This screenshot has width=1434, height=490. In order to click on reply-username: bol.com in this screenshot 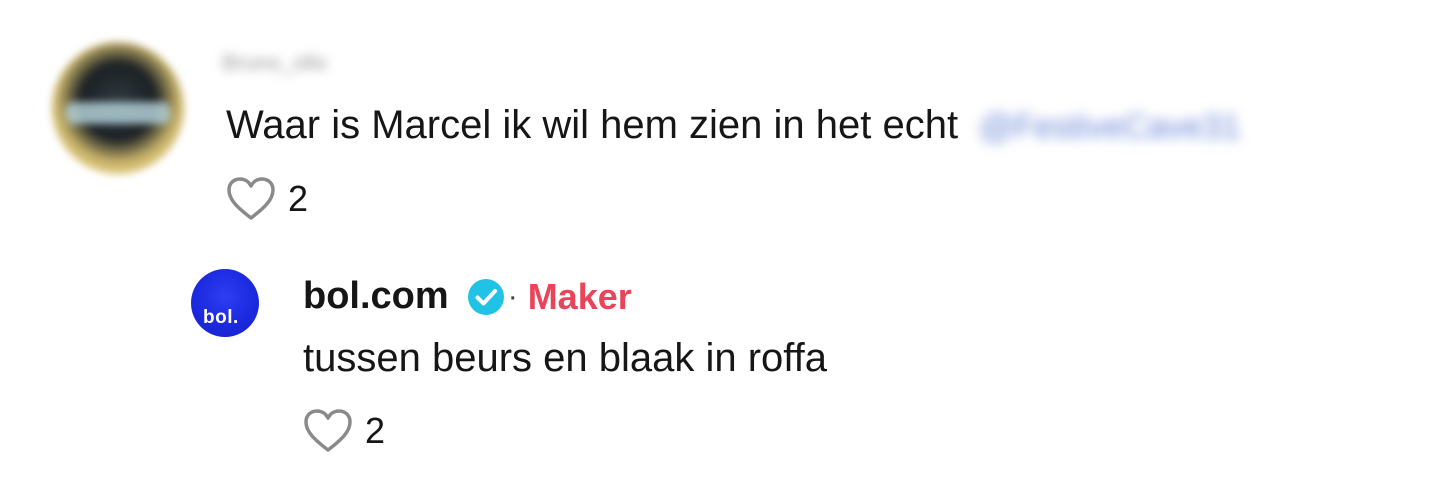, I will do `click(376, 296)`.